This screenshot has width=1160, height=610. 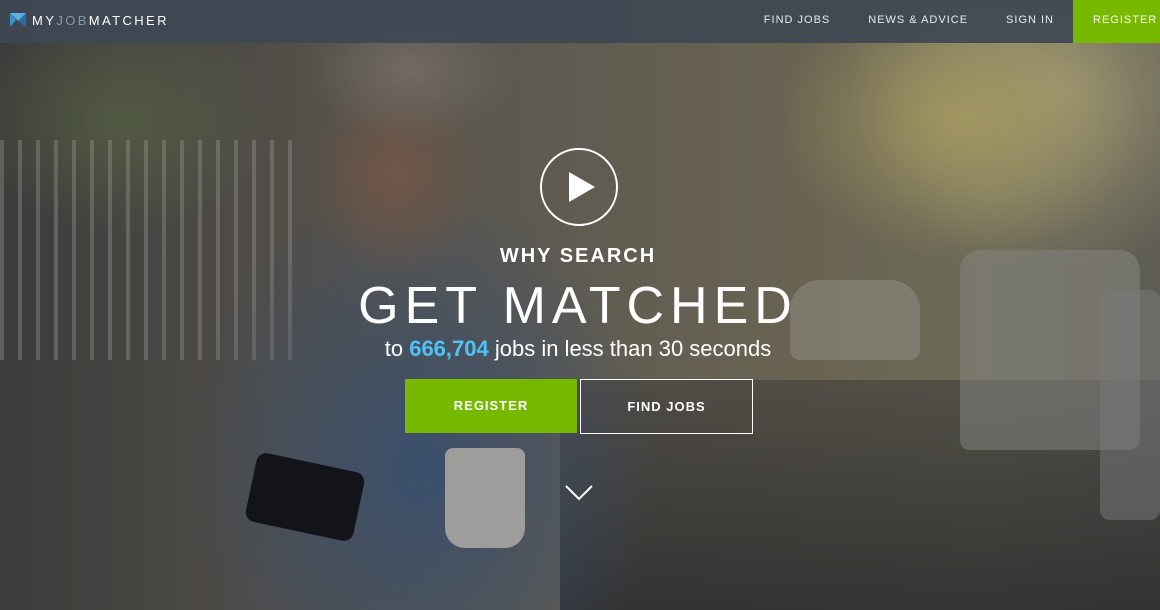 What do you see at coordinates (666, 406) in the screenshot?
I see `find-jobs-button: FIND JOBS` at bounding box center [666, 406].